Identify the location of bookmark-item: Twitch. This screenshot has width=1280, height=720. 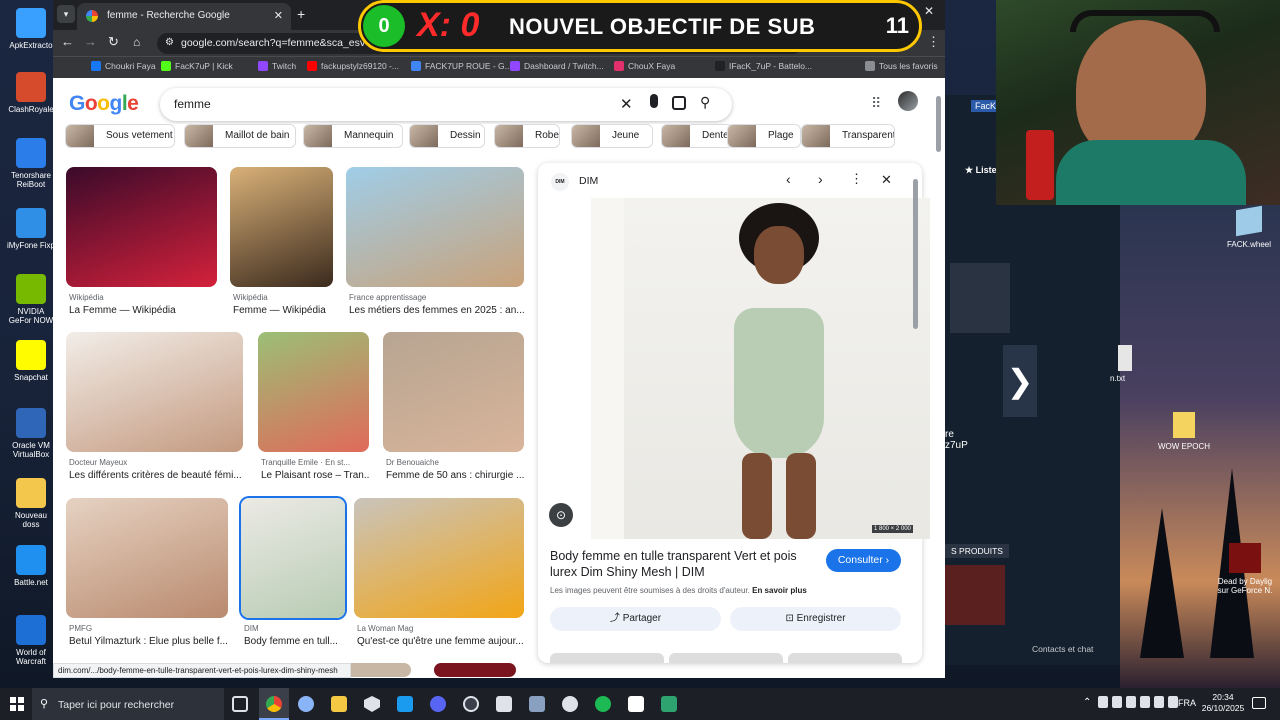
(277, 66).